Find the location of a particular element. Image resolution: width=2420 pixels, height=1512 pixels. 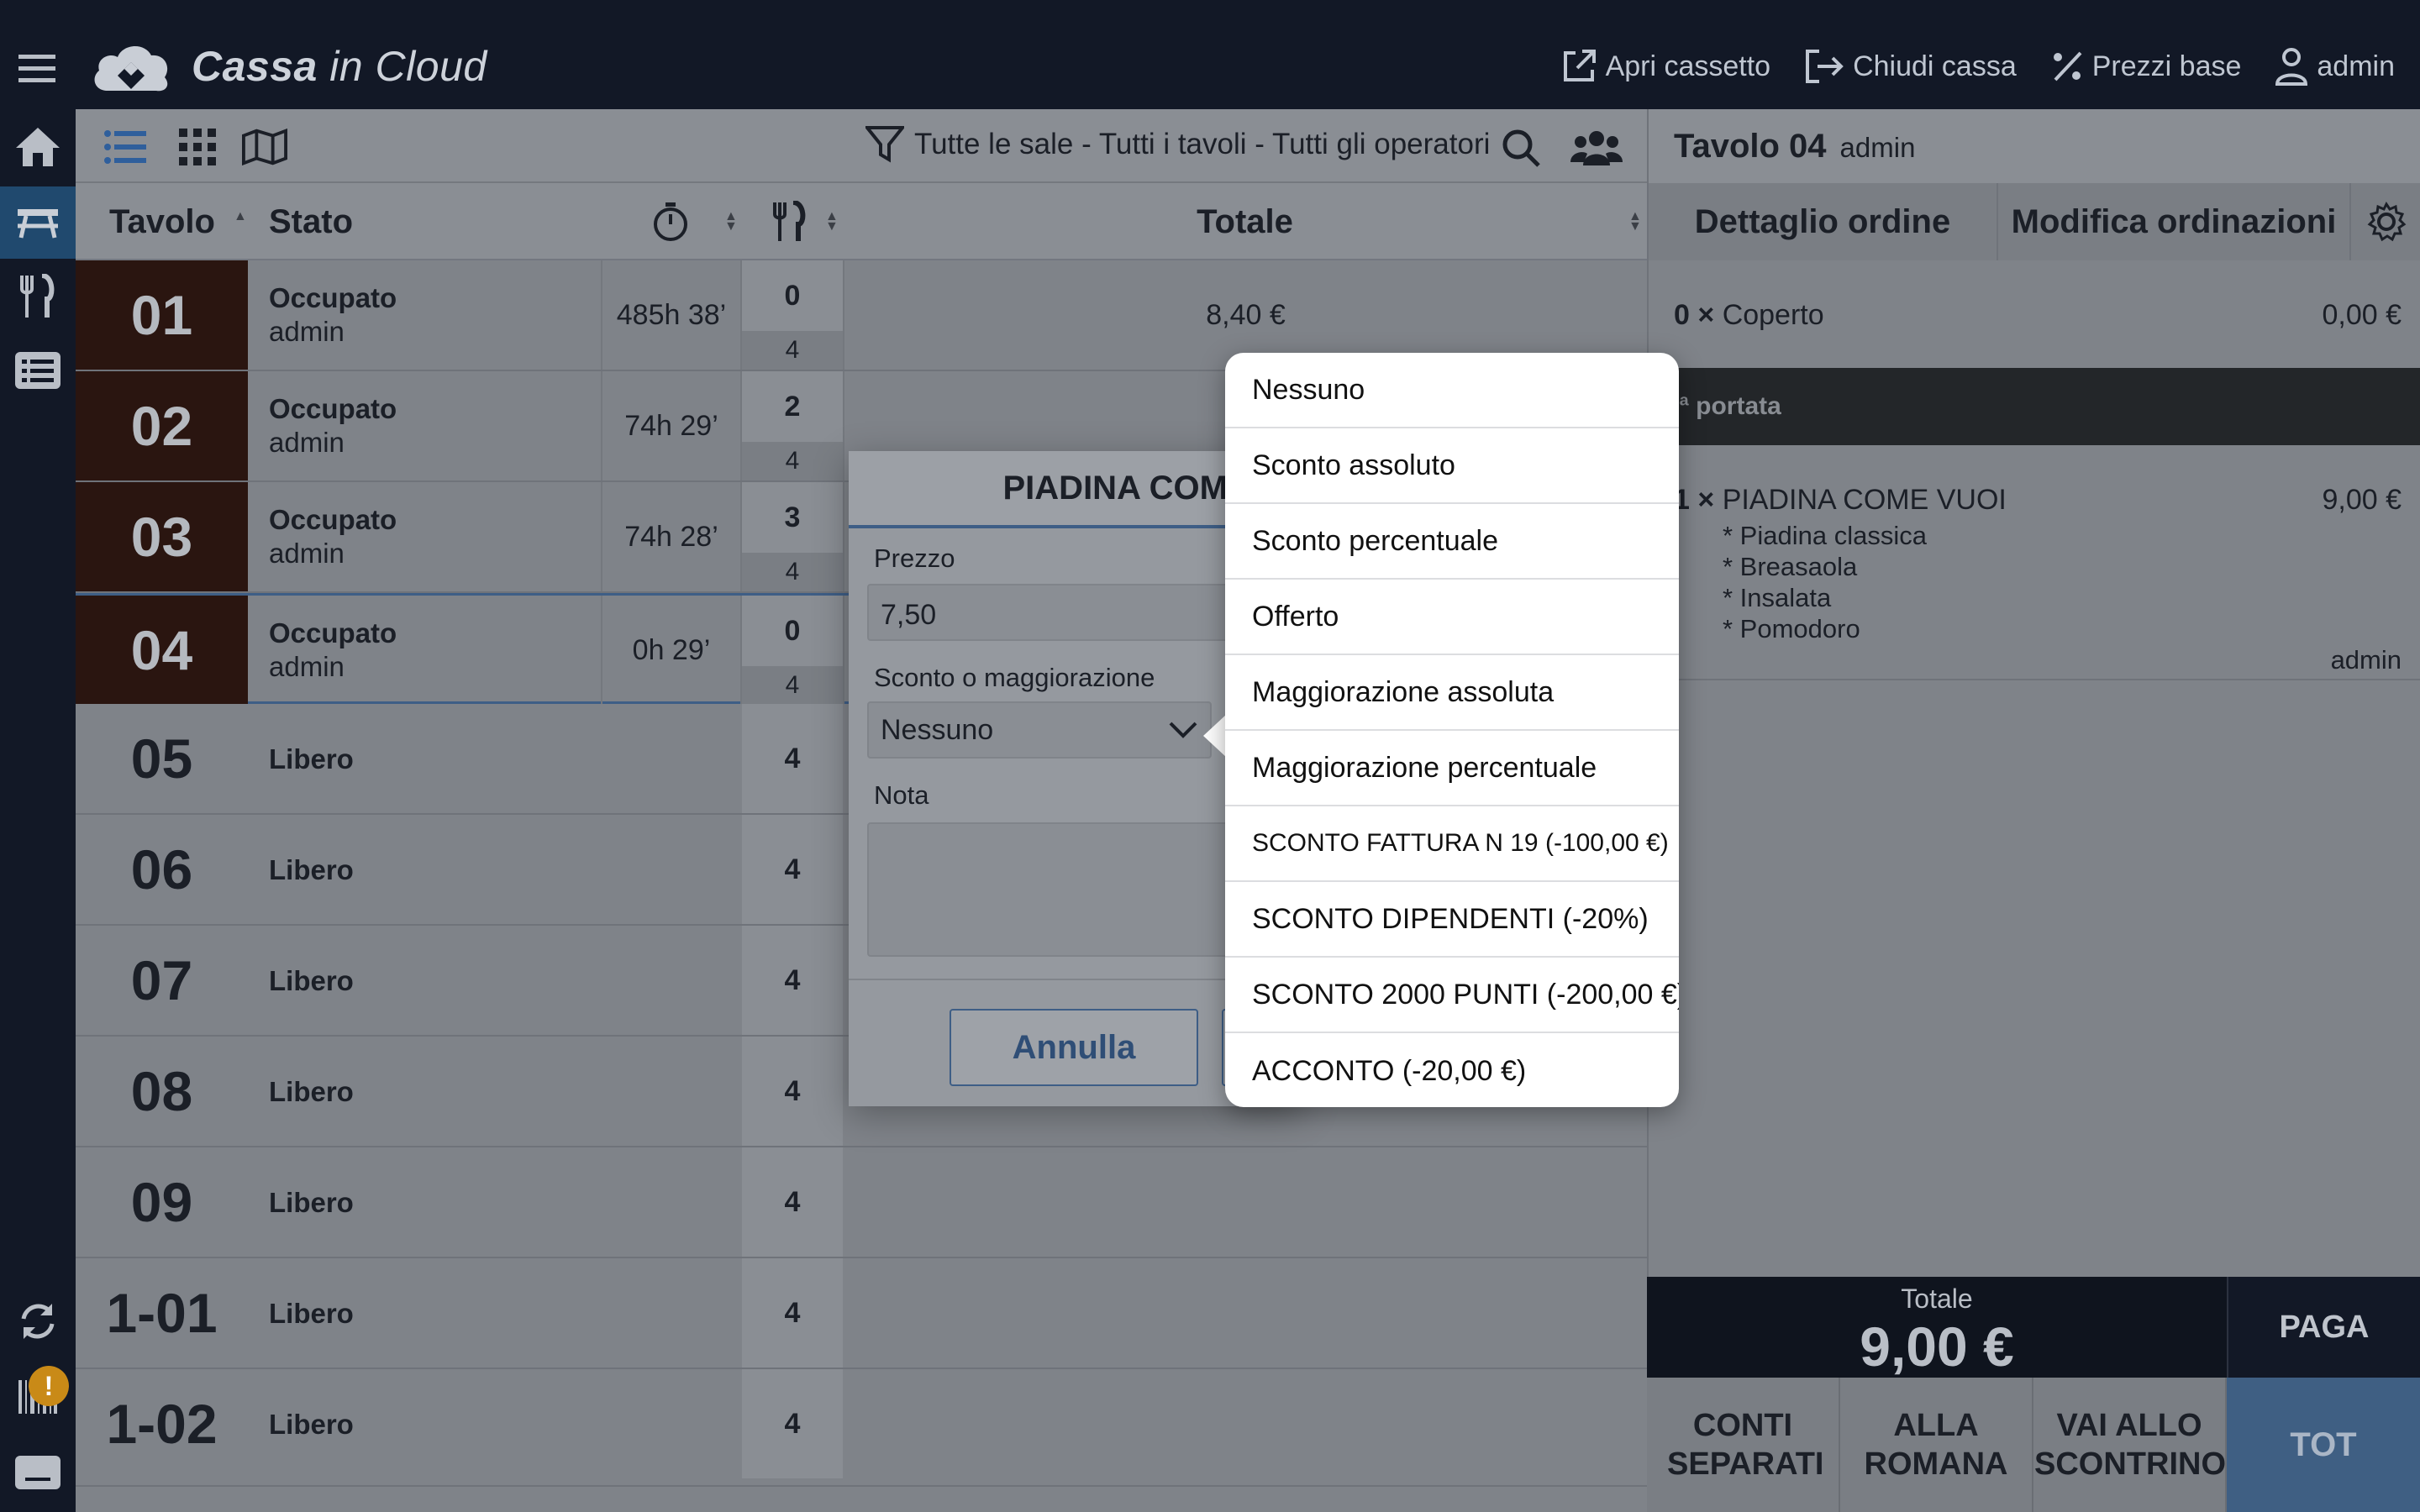

tab-order-detail: Dettaglio ordine is located at coordinates (1823, 221).